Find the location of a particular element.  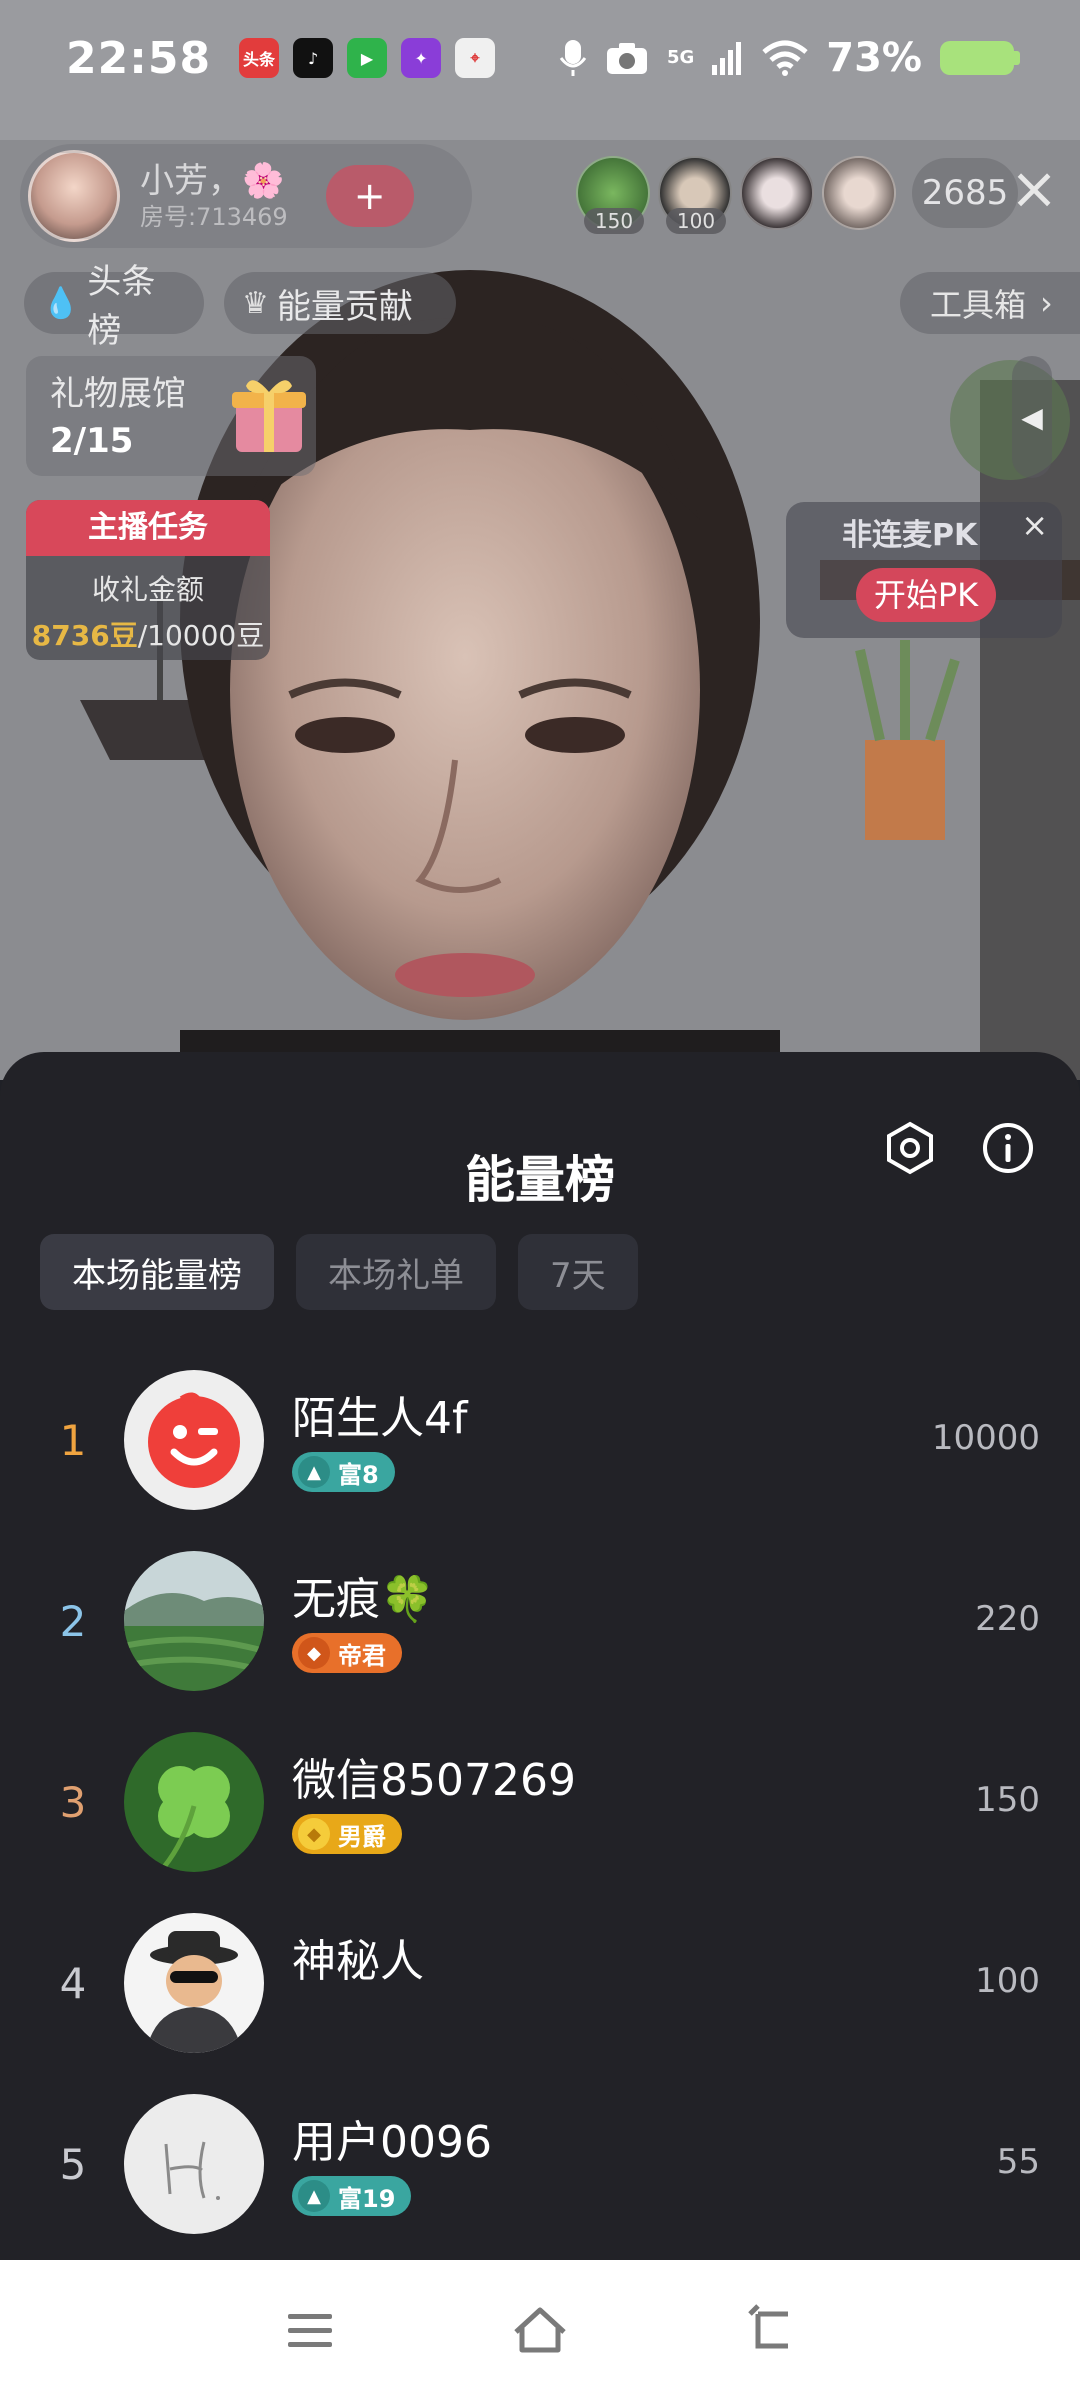

system-navigation-bar is located at coordinates (540, 2330).